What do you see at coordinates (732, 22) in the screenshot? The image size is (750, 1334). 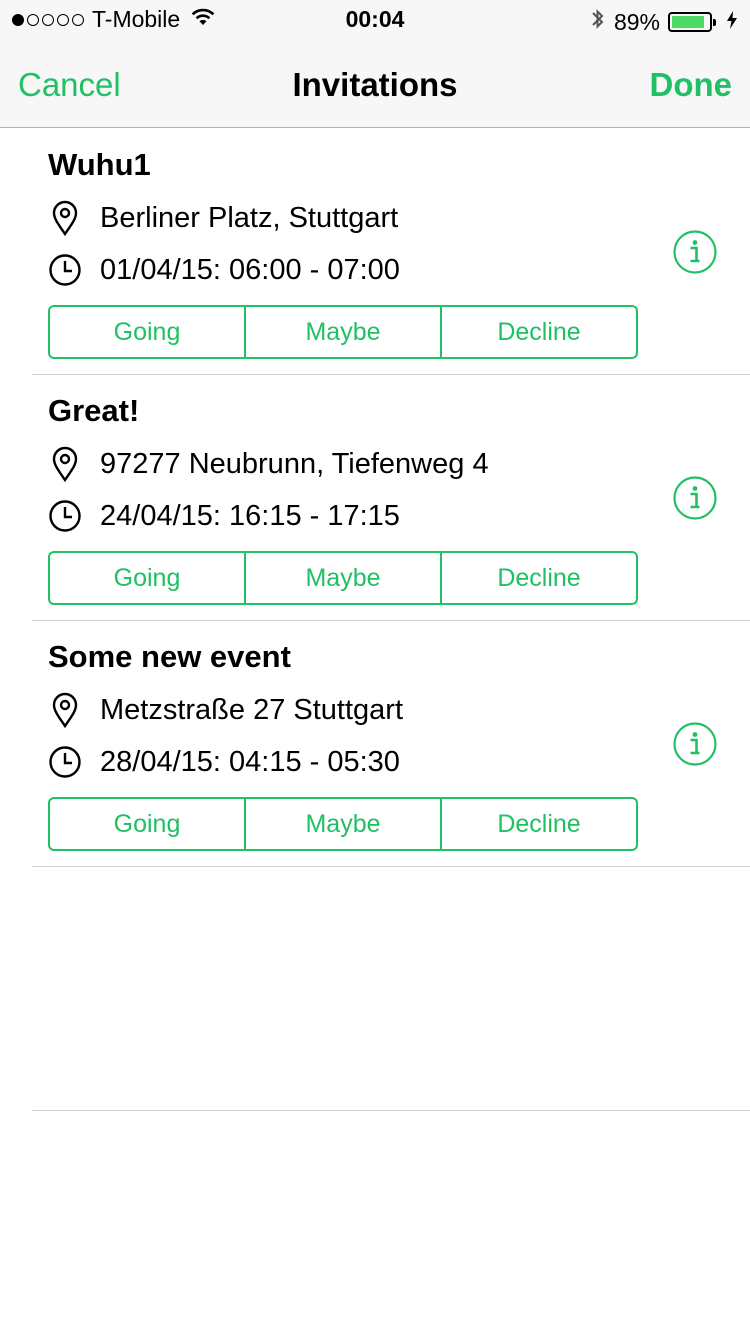 I see `charging-icon` at bounding box center [732, 22].